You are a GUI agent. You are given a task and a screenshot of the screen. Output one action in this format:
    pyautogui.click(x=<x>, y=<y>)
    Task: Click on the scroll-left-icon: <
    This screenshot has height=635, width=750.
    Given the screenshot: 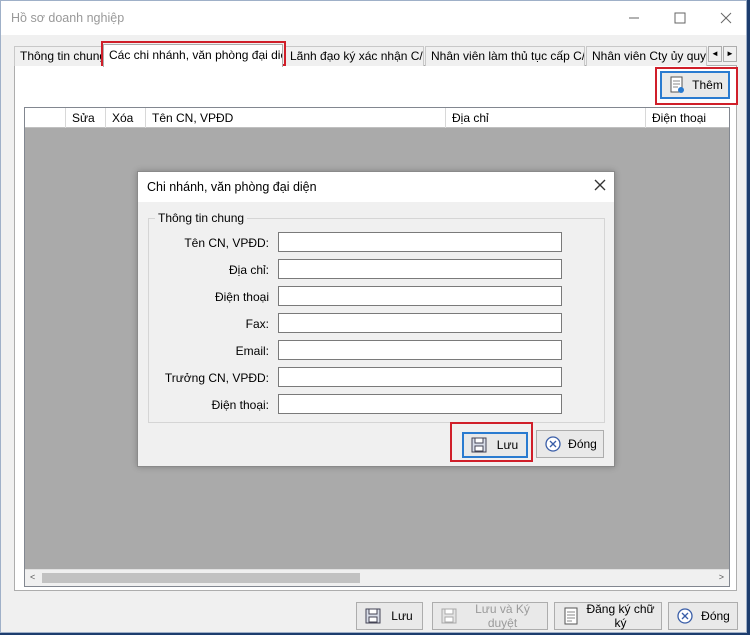 What is the action you would take?
    pyautogui.click(x=32, y=577)
    